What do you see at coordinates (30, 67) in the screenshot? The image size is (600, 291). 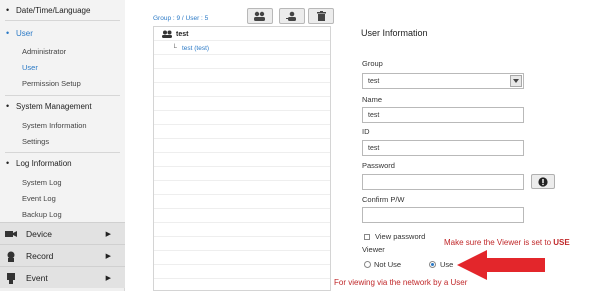 I see `sidebar-subitem-label: User` at bounding box center [30, 67].